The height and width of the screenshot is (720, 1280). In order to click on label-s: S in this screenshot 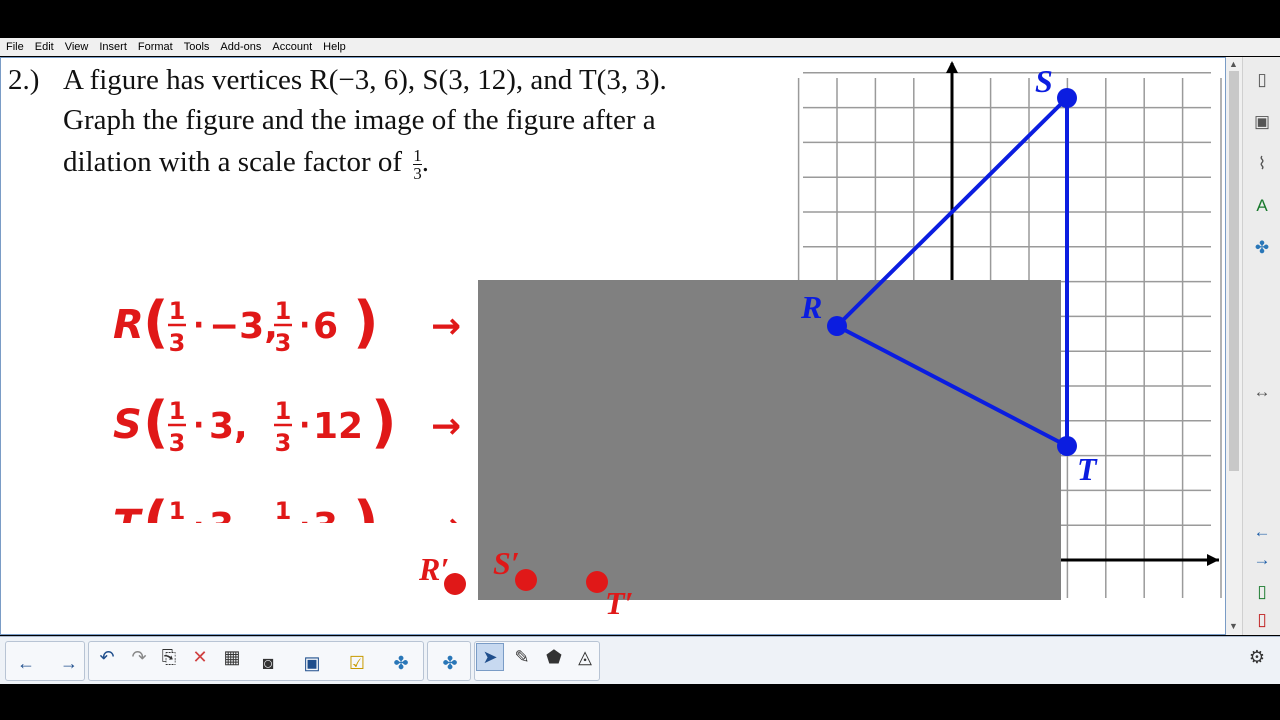, I will do `click(1044, 81)`.